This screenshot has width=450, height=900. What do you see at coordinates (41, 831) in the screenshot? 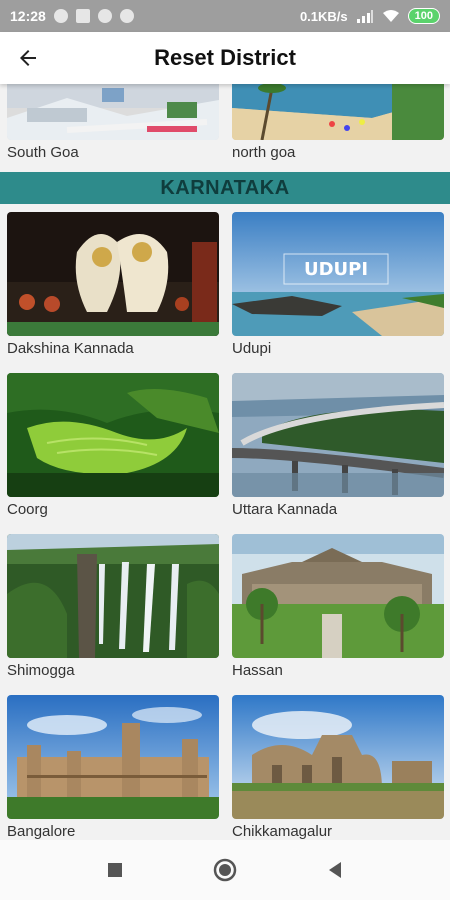
I see `district-label: Bangalore` at bounding box center [41, 831].